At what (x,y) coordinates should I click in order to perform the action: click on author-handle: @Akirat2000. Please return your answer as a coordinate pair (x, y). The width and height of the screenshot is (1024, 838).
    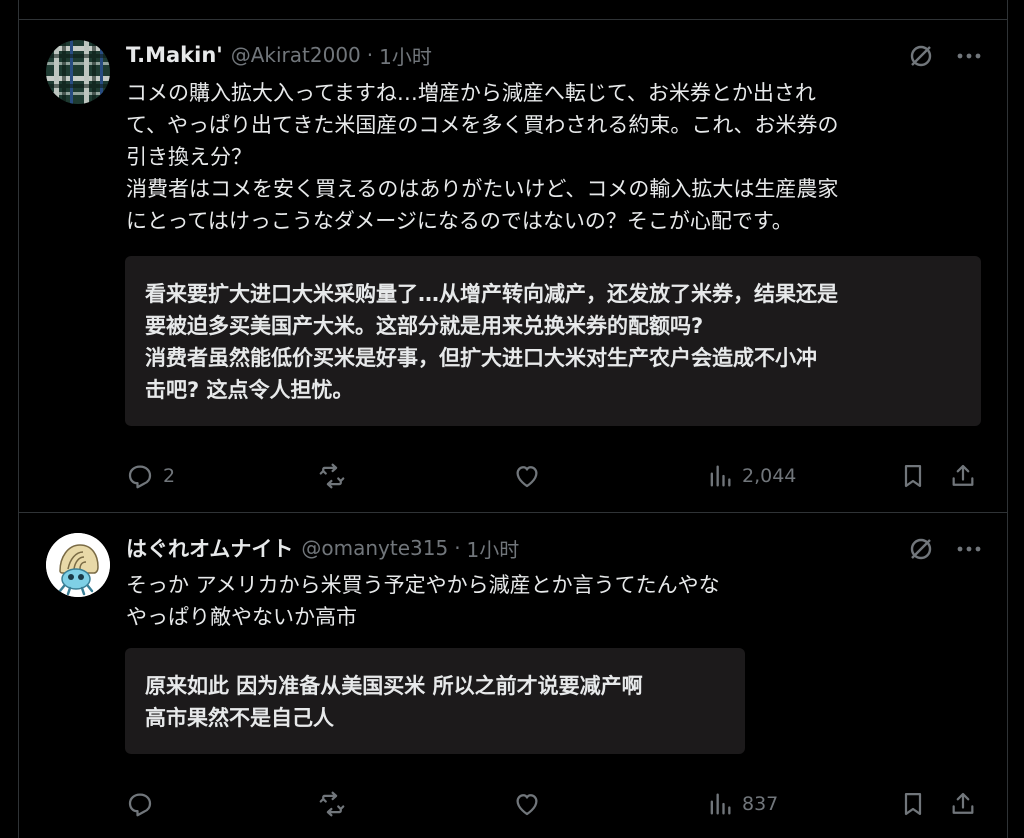
    Looking at the image, I should click on (296, 55).